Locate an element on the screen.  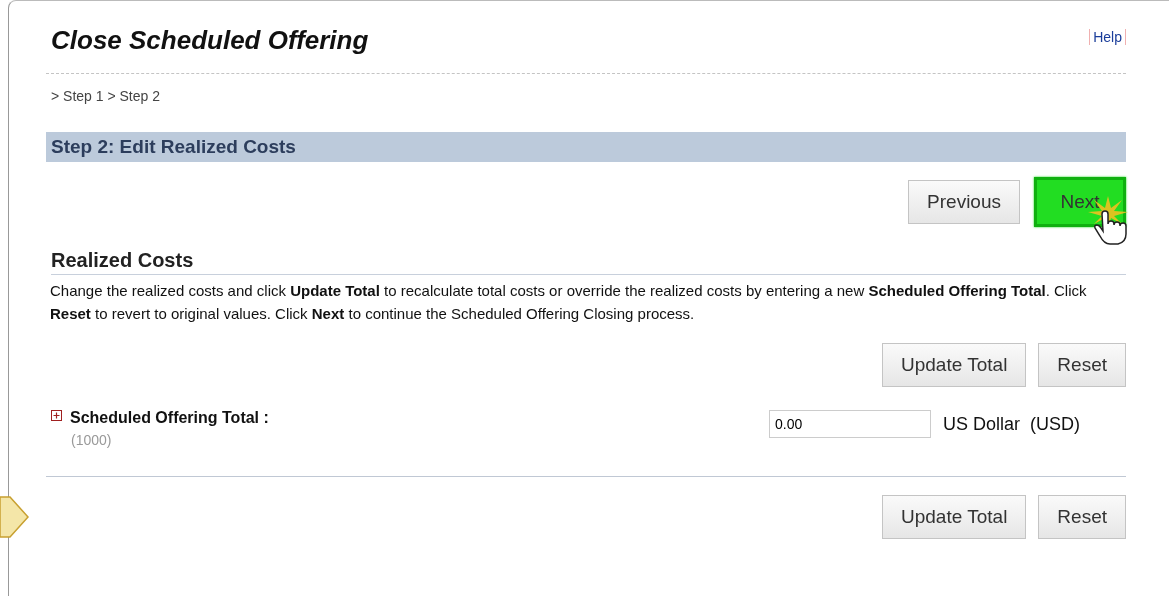
total-input-field: 0.00 is located at coordinates (850, 424).